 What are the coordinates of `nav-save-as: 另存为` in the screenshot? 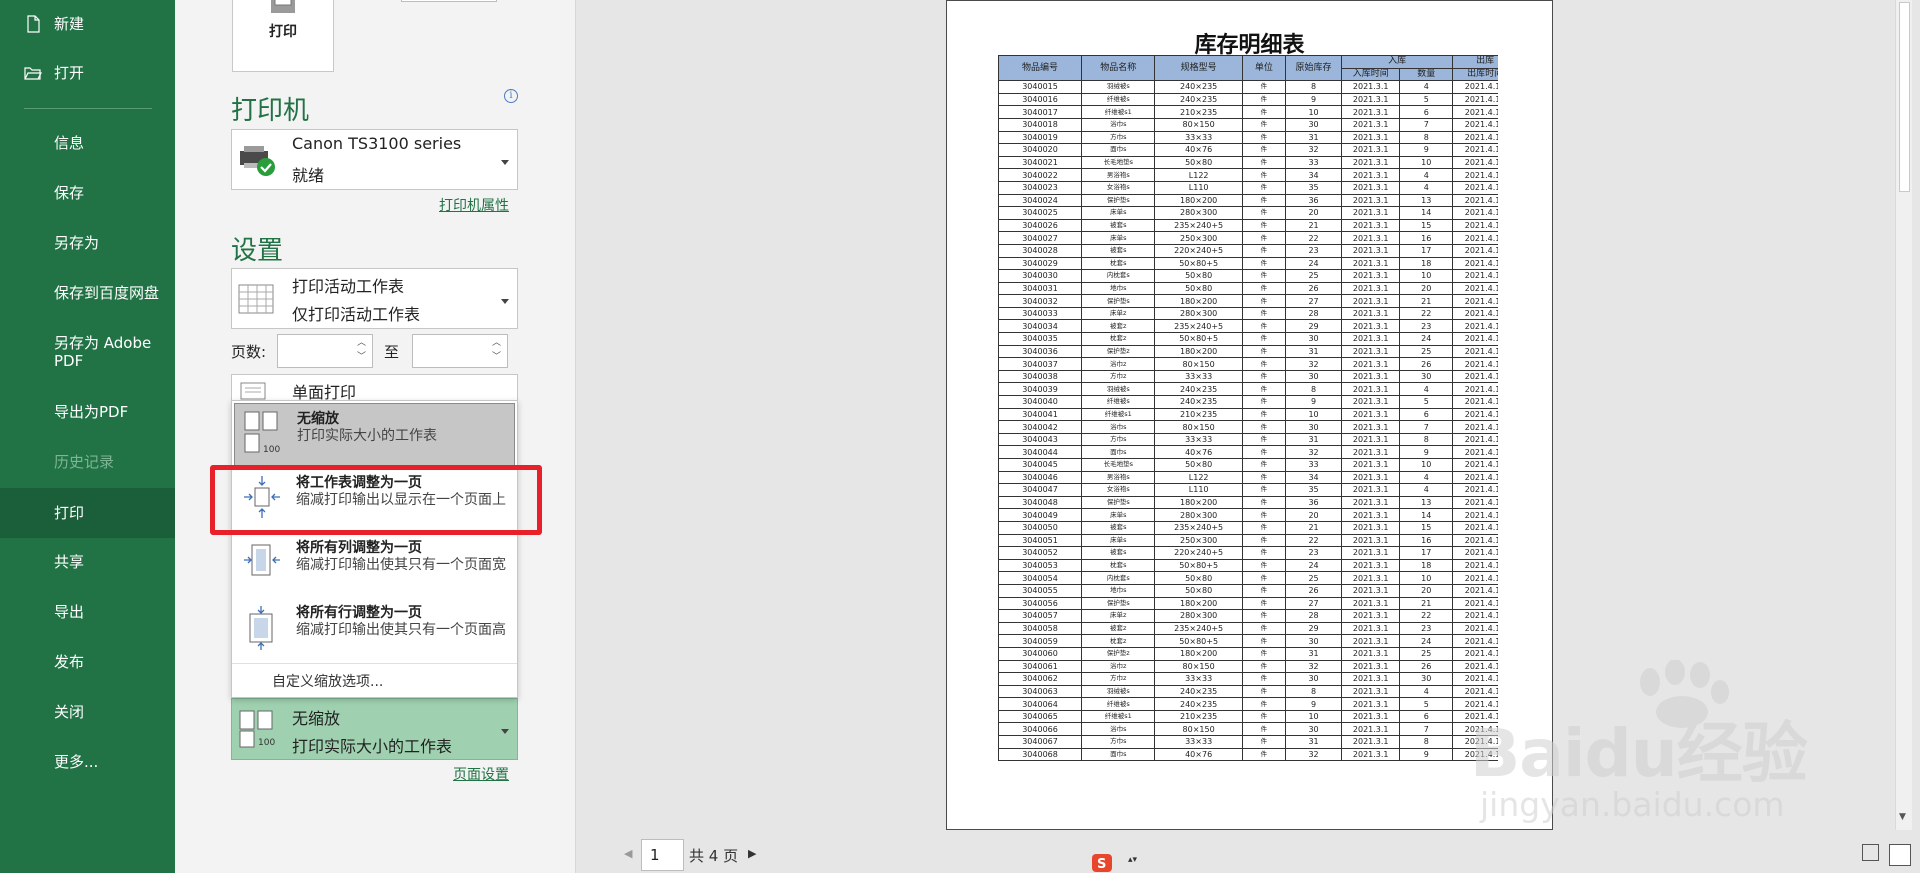 It's located at (87, 243).